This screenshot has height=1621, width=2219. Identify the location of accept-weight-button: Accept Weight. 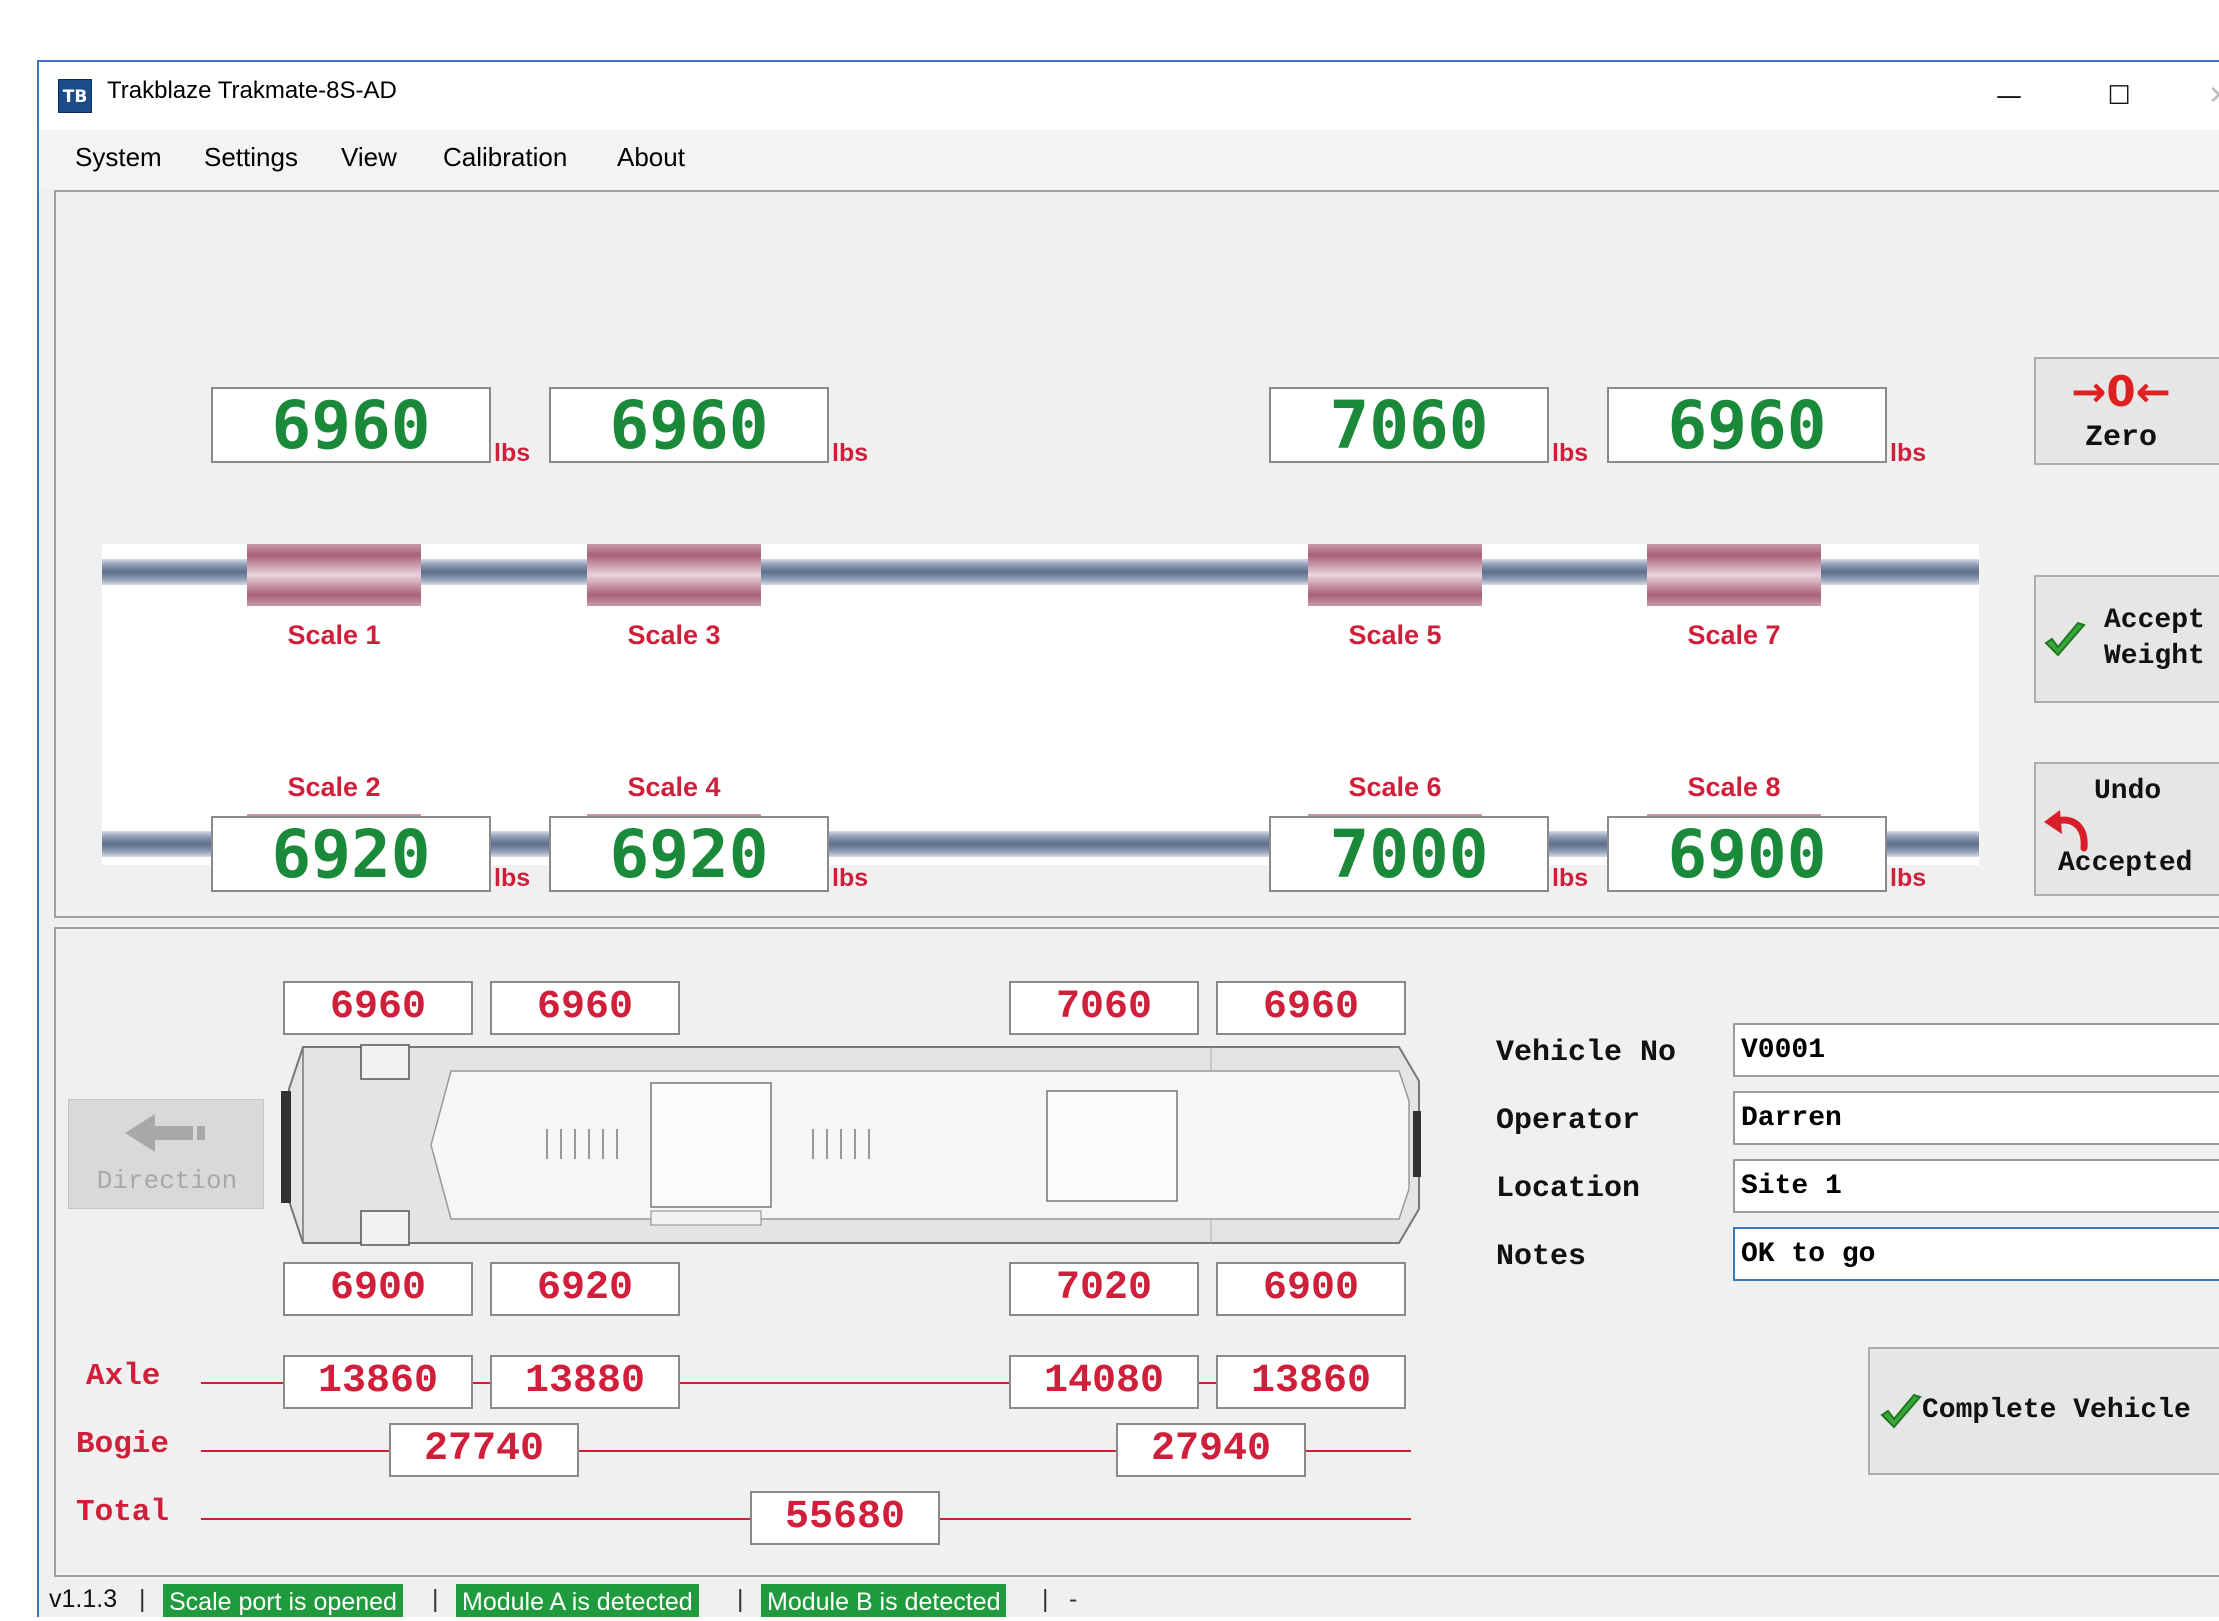
(2126, 639).